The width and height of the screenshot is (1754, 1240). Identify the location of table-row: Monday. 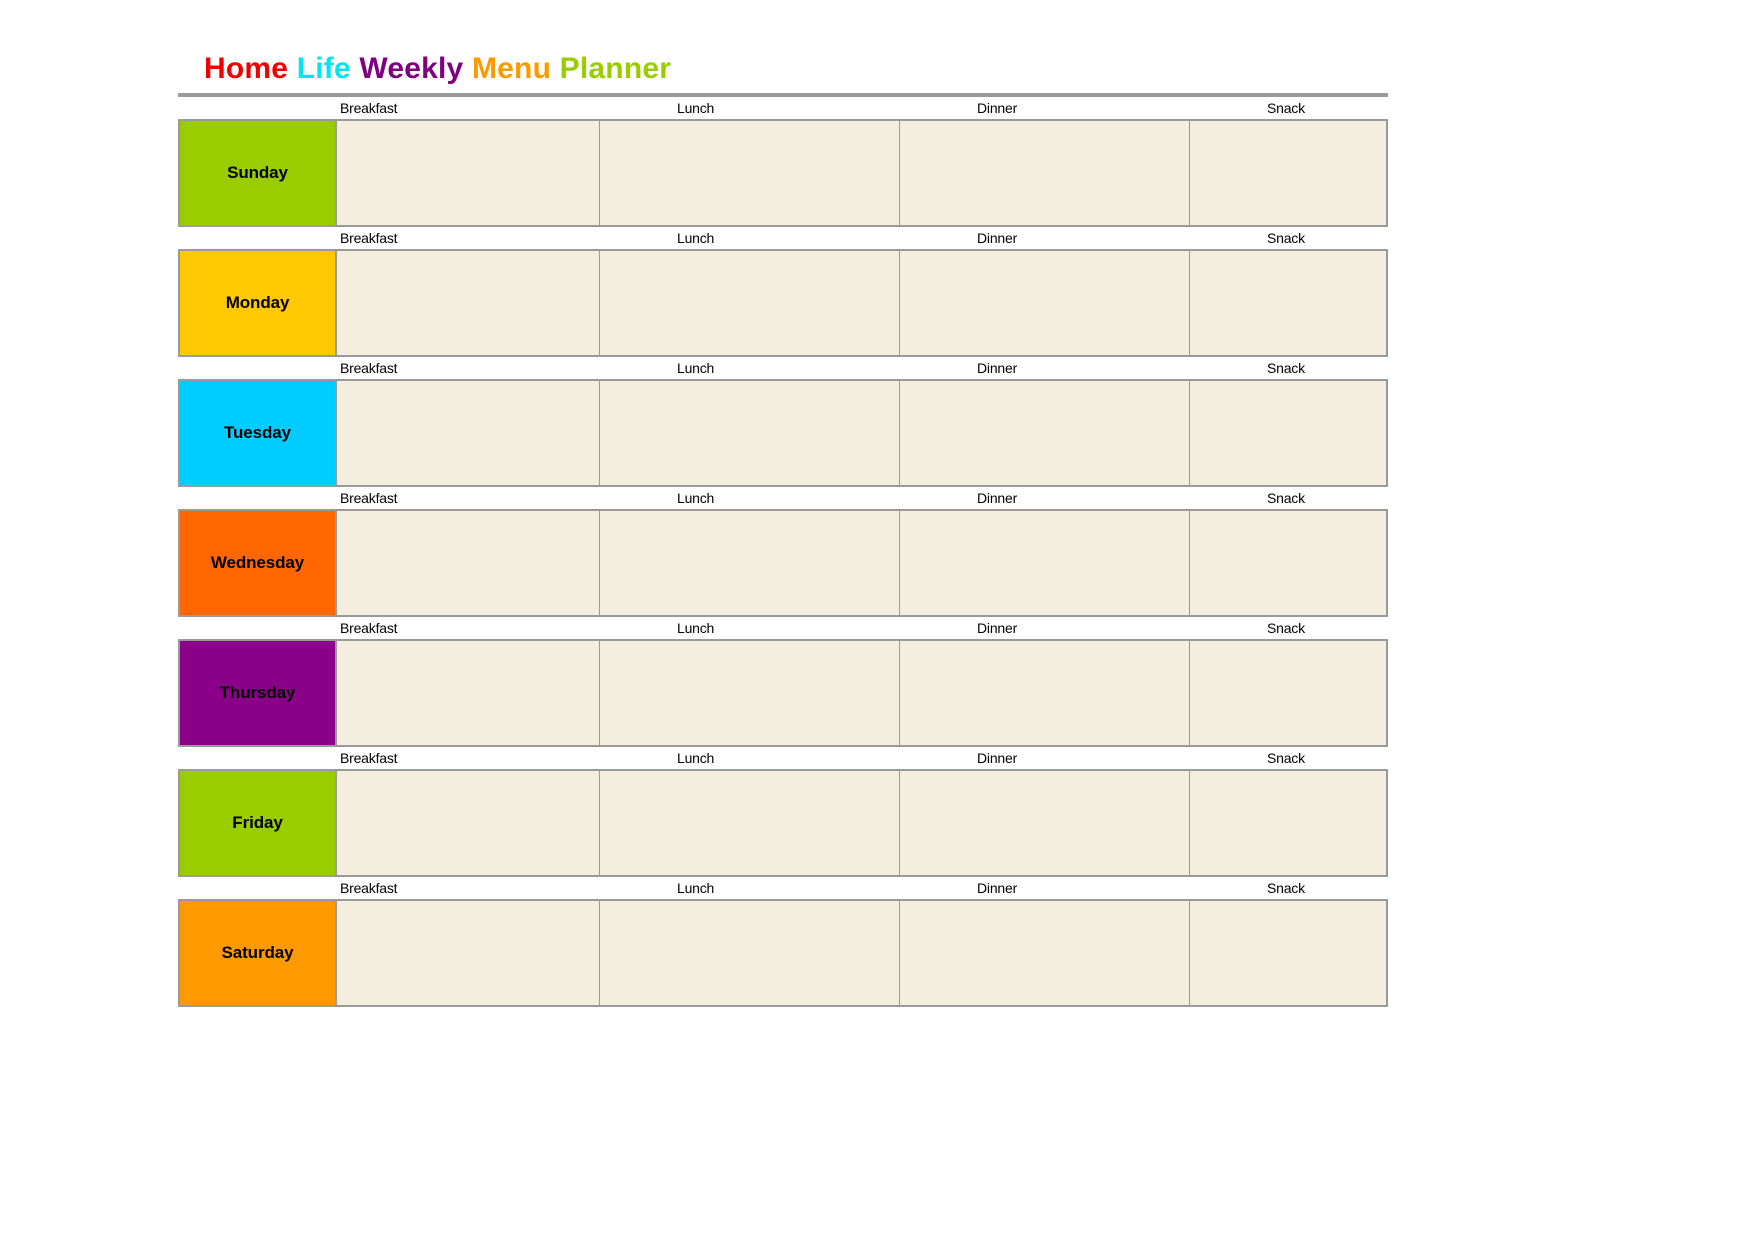
(783, 302).